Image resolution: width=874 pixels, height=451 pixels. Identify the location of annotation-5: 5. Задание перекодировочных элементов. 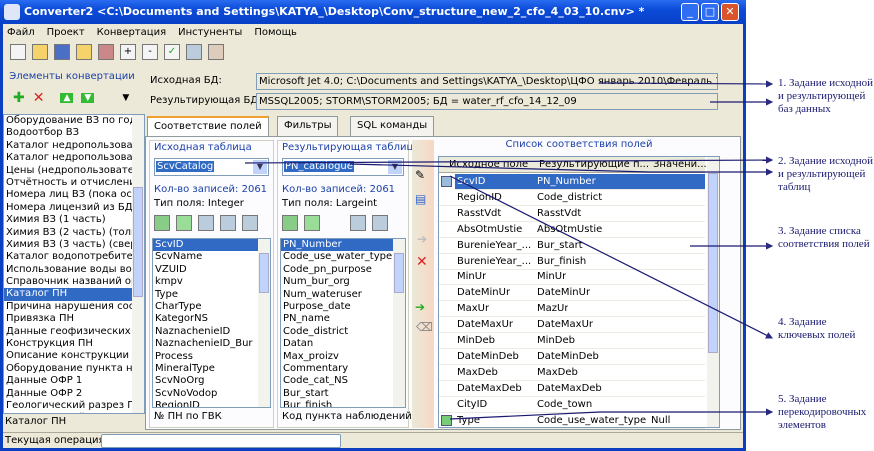
(822, 412).